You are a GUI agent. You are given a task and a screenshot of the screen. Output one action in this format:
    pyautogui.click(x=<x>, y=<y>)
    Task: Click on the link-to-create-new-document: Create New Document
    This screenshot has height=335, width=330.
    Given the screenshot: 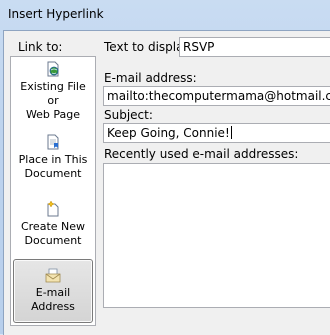 What is the action you would take?
    pyautogui.click(x=53, y=224)
    